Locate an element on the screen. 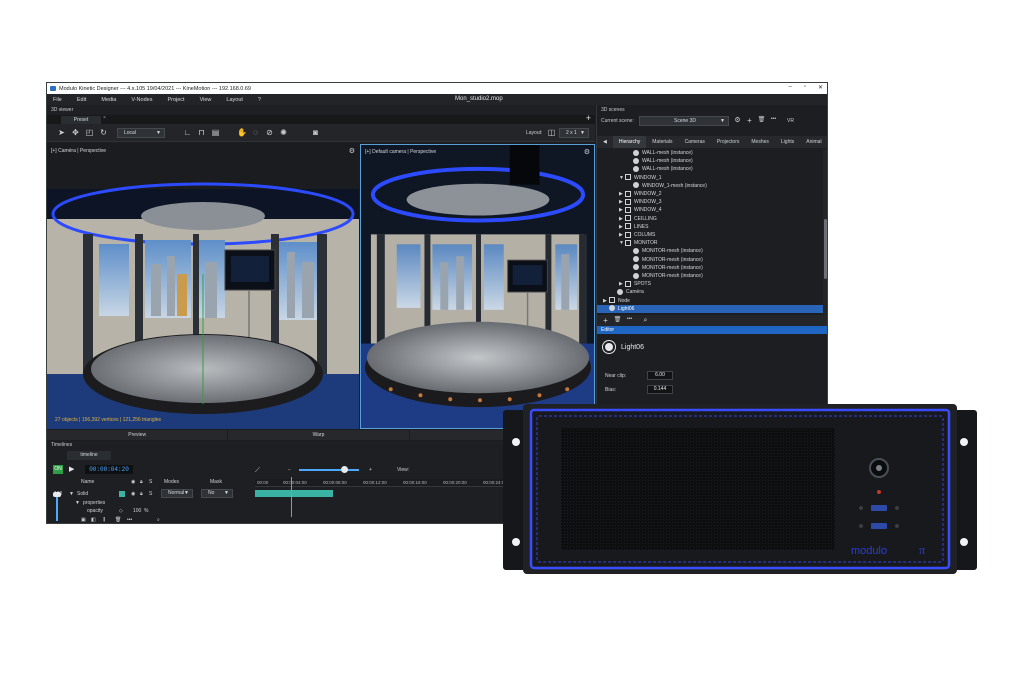 This screenshot has height=683, width=1024. scrollbar-thumb is located at coordinates (825, 249).